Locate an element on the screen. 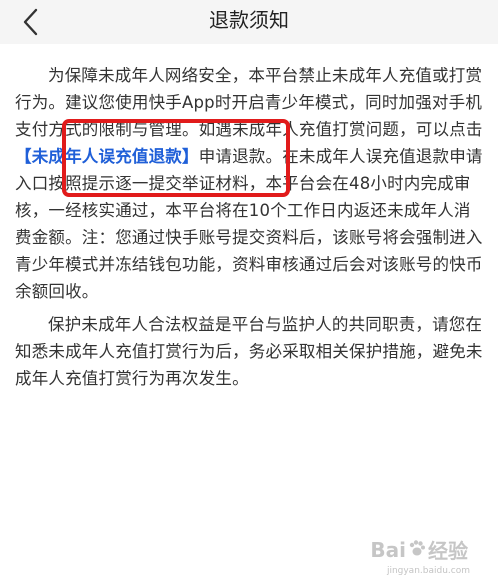 This screenshot has width=498, height=578. page-title: 退款须知 is located at coordinates (249, 20).